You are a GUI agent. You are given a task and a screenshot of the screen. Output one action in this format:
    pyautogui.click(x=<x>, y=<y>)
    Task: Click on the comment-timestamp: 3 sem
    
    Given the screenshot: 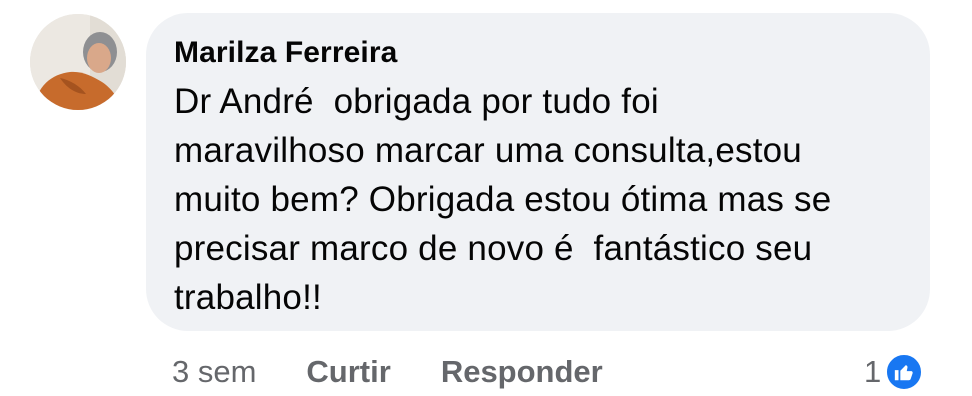 What is the action you would take?
    pyautogui.click(x=214, y=372)
    